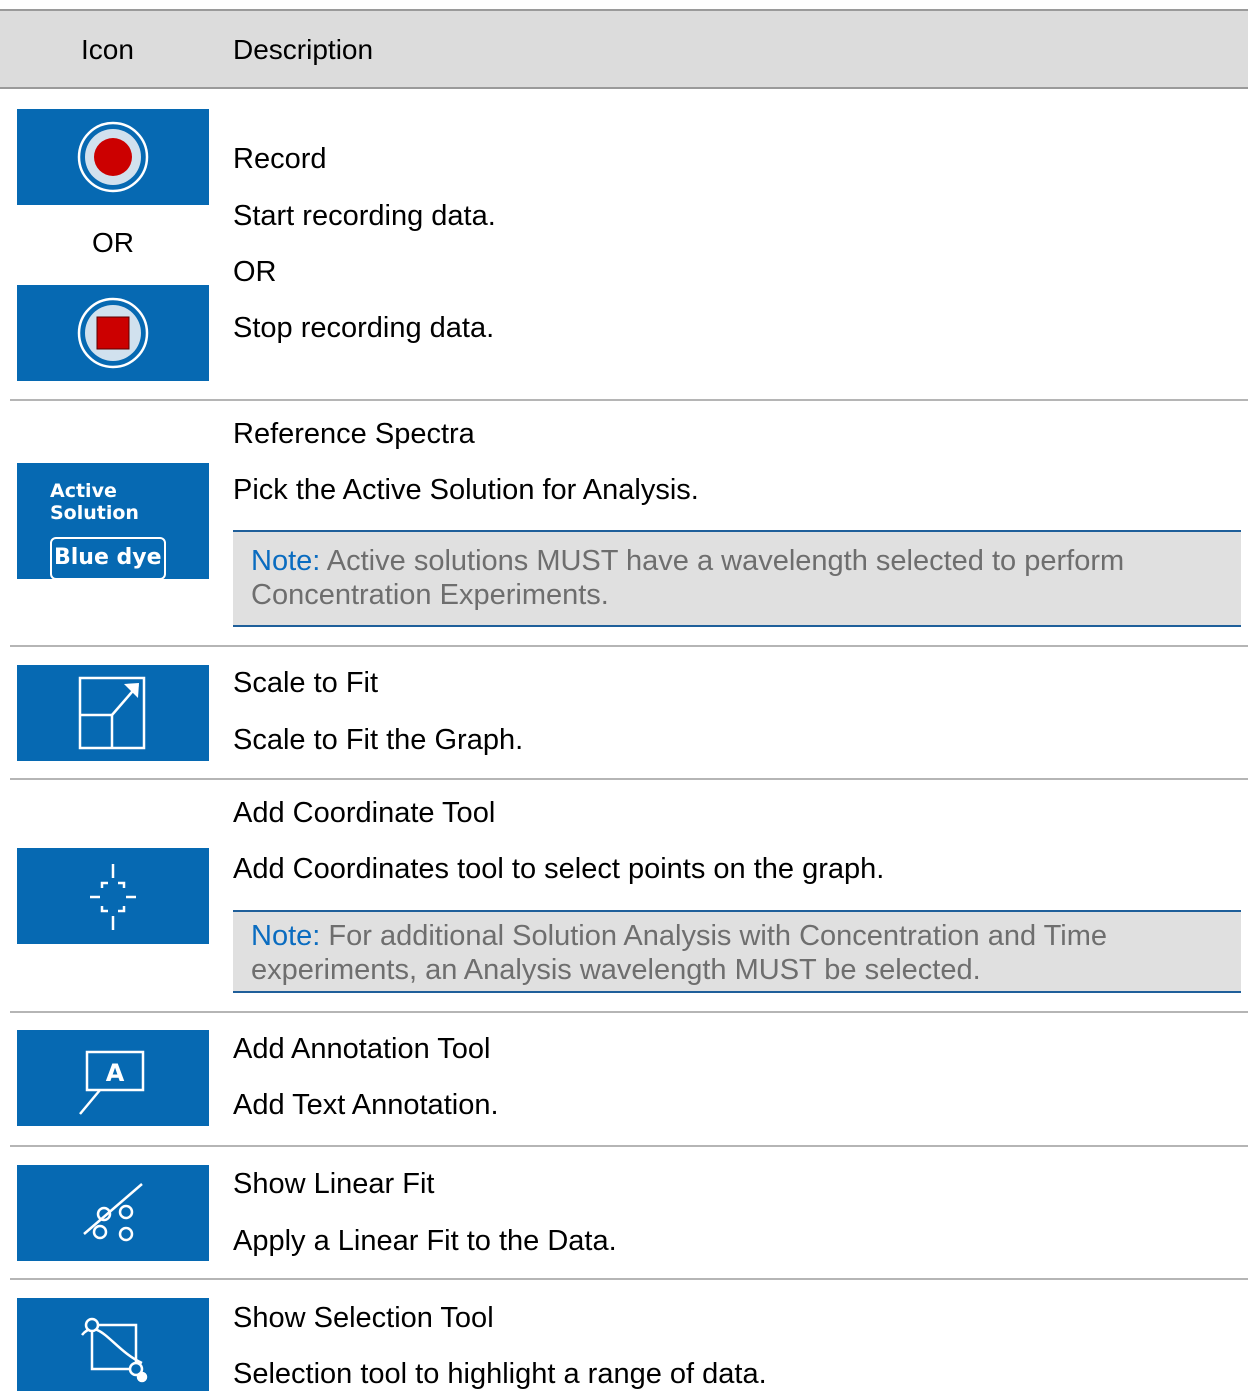 The image size is (1248, 1391). What do you see at coordinates (107, 49) in the screenshot?
I see `header-icon-column: Icon` at bounding box center [107, 49].